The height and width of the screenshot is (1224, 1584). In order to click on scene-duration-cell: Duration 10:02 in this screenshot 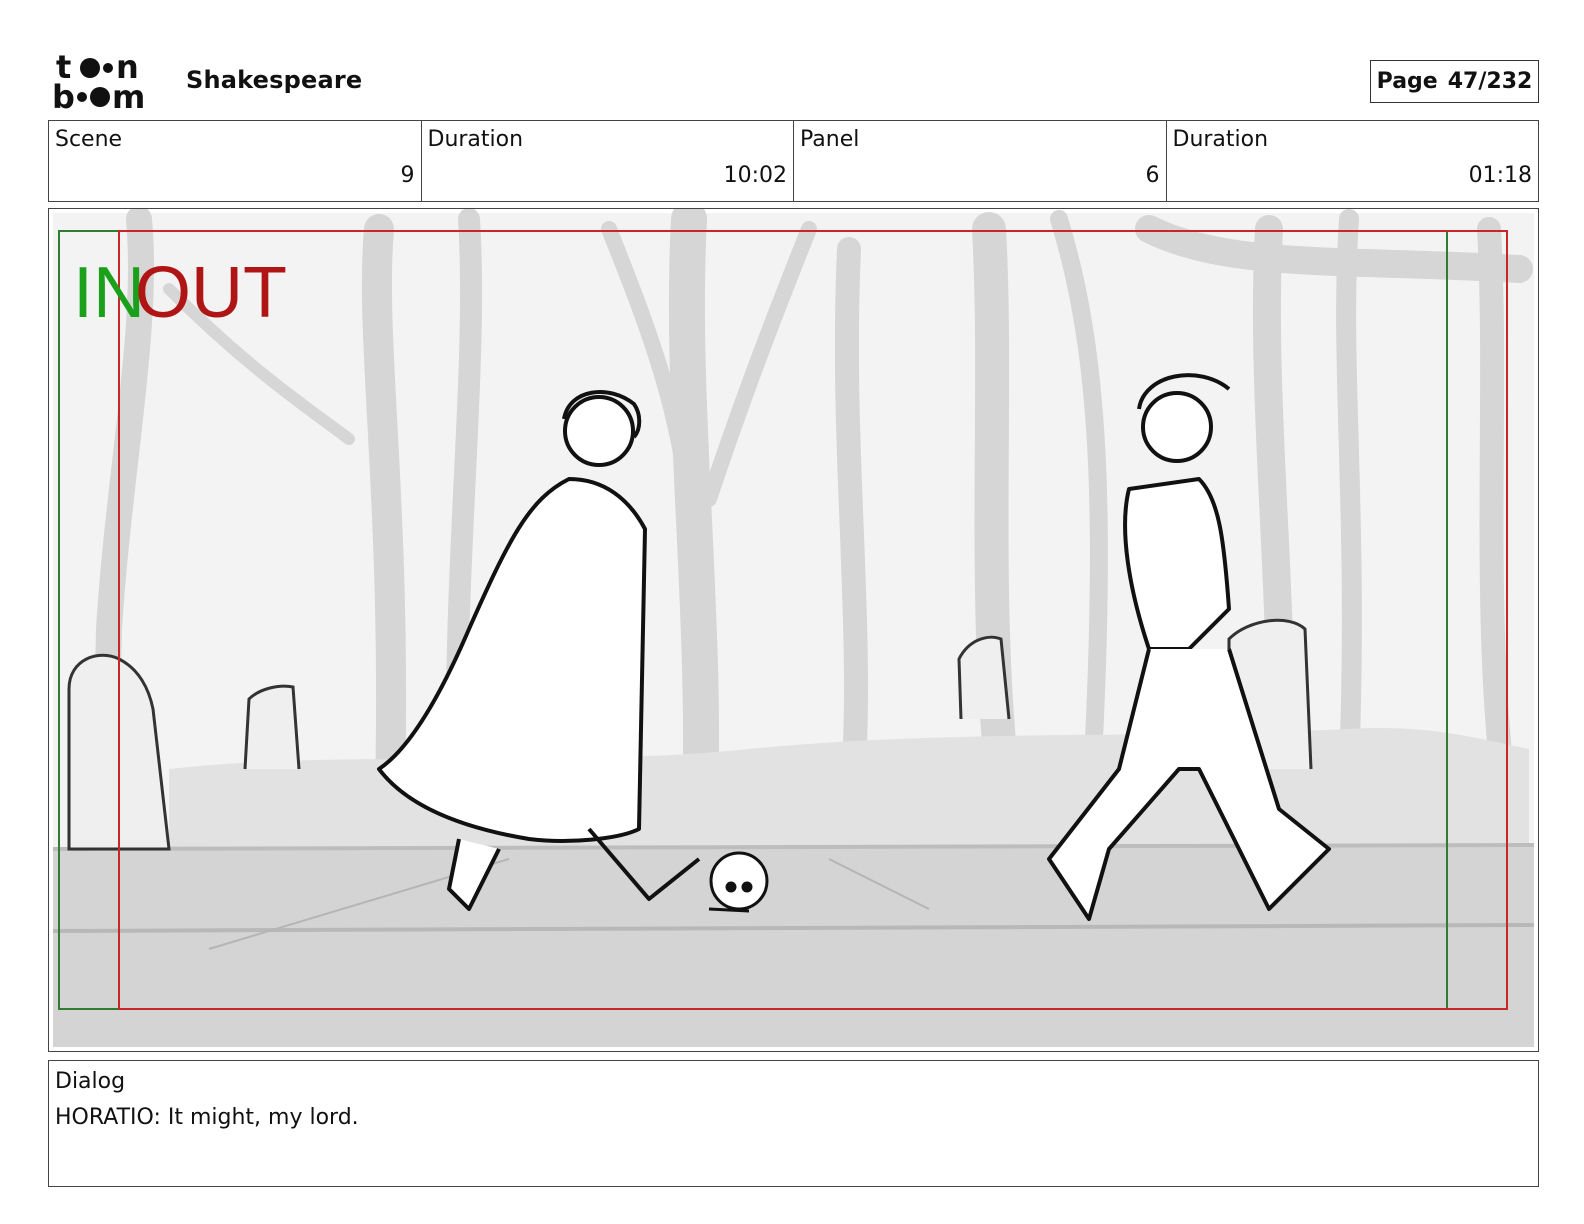, I will do `click(608, 161)`.